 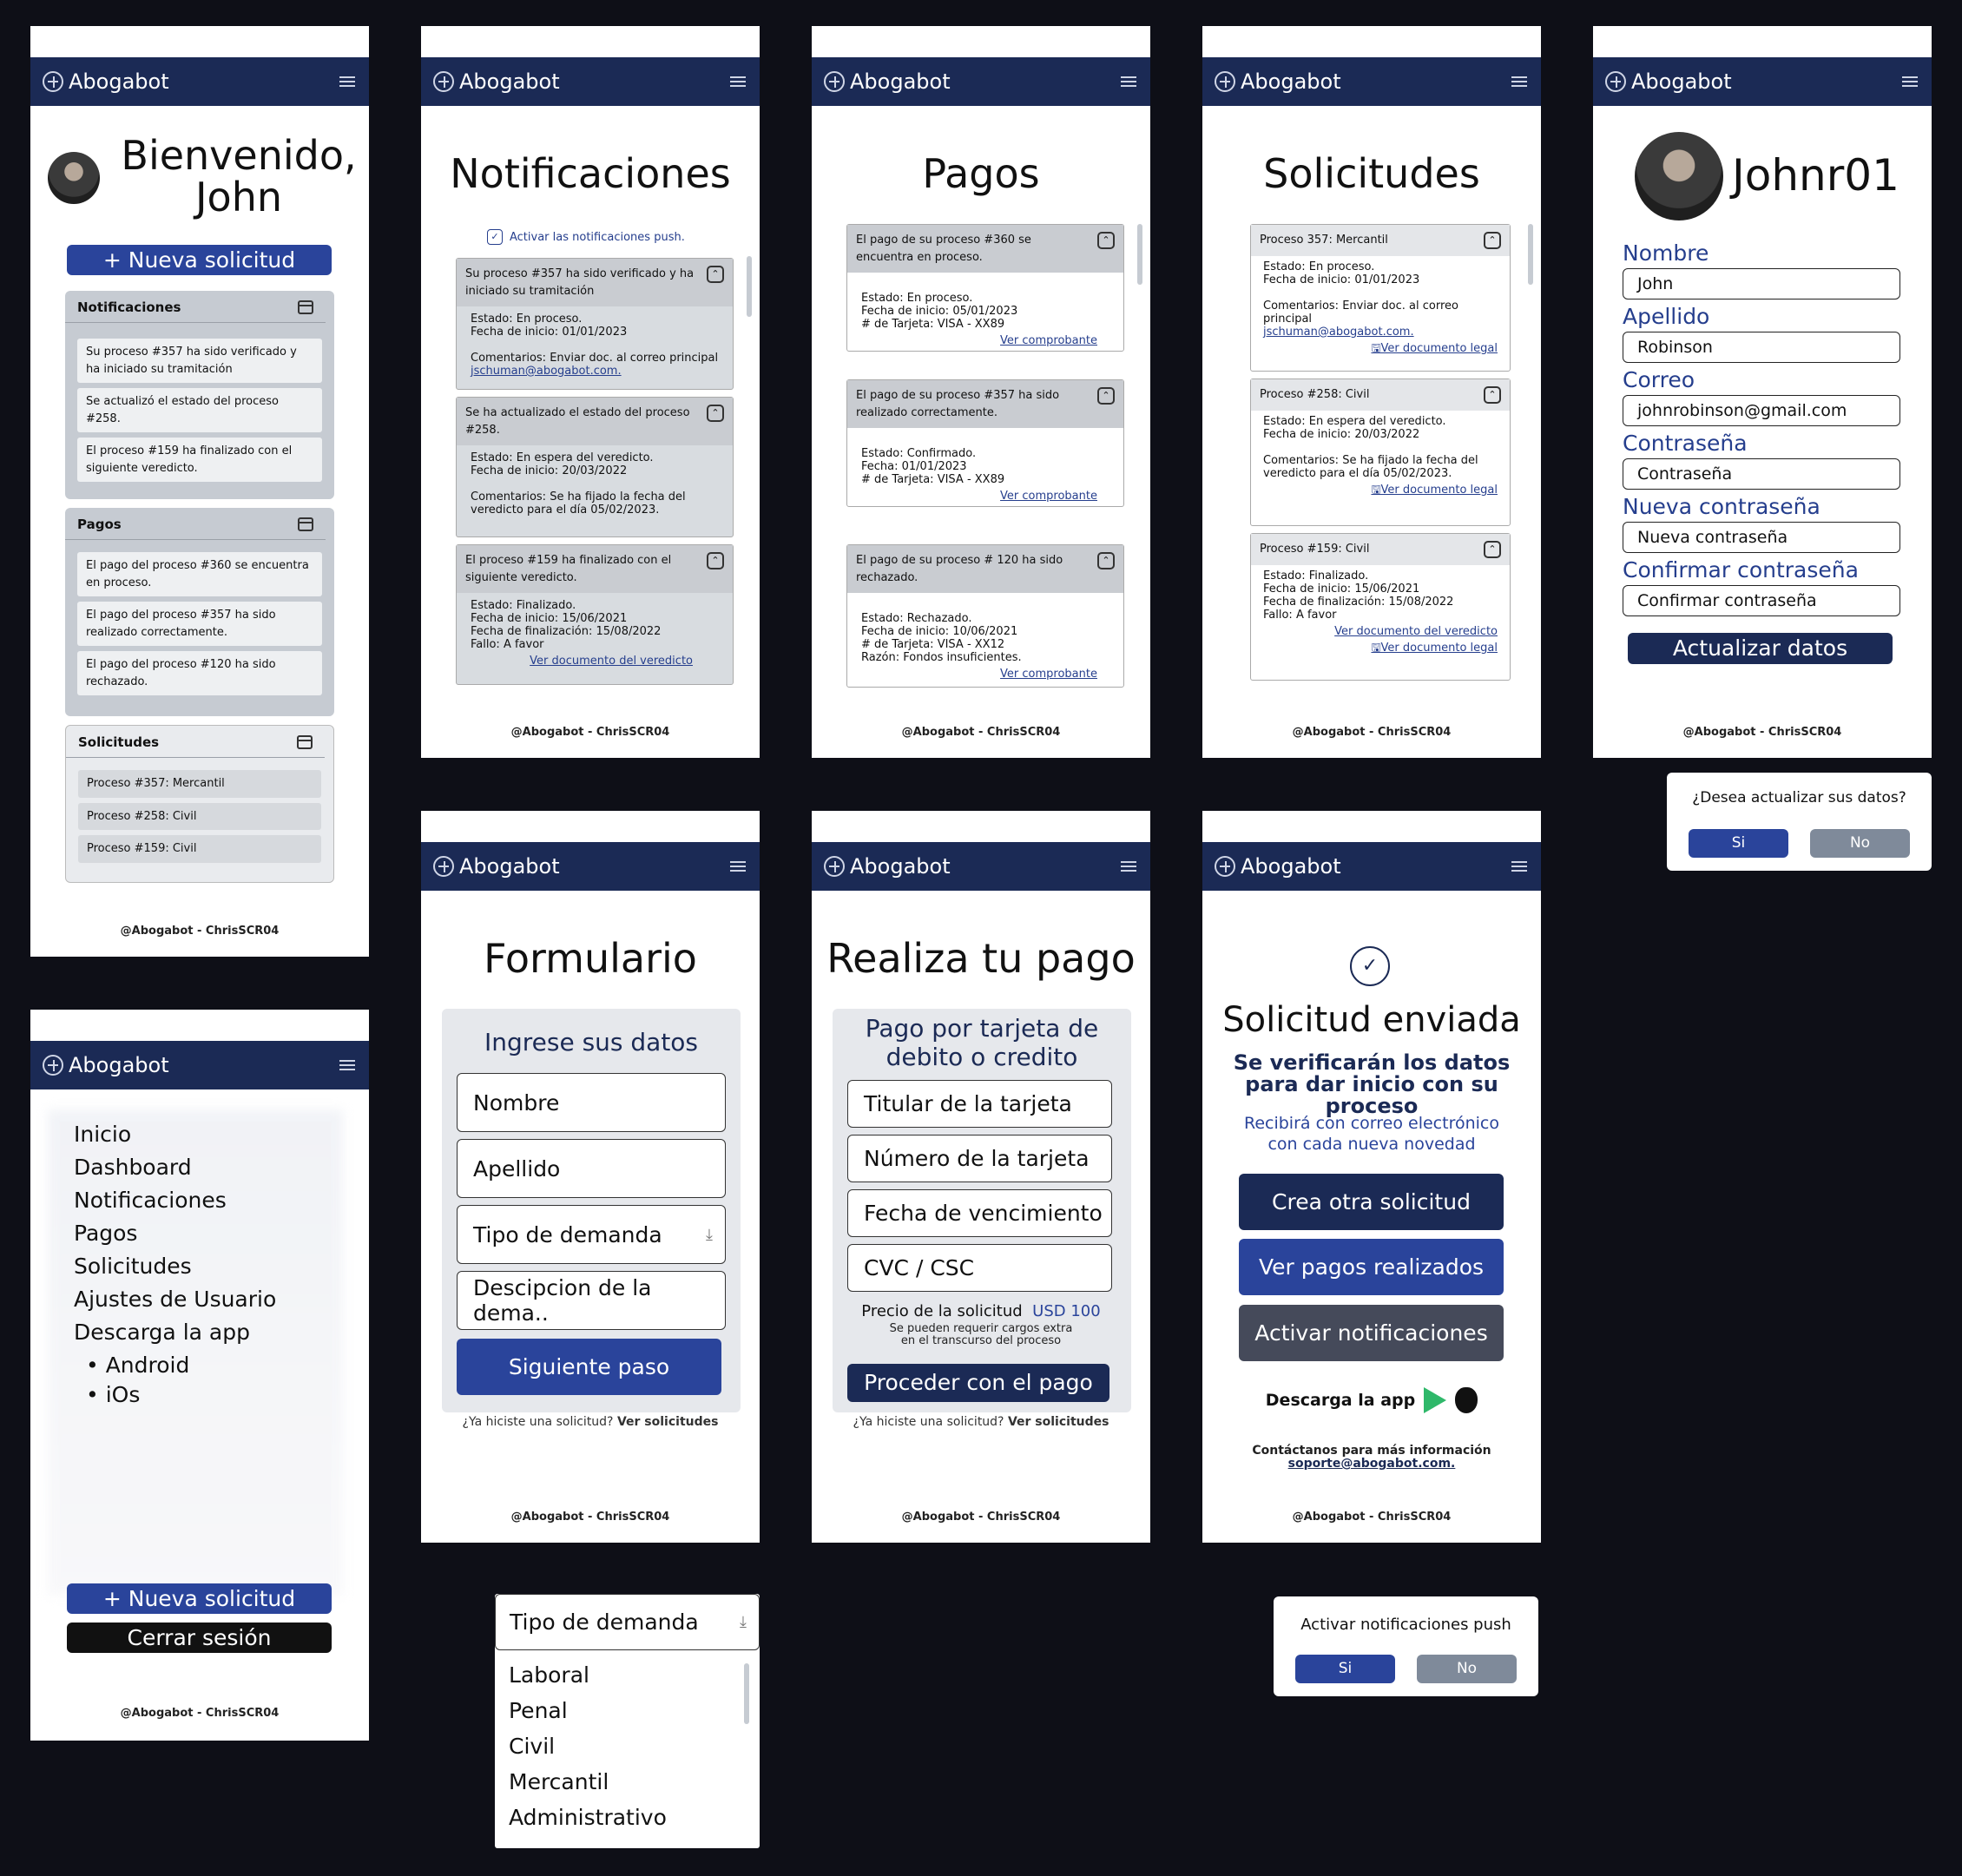 What do you see at coordinates (175, 1233) in the screenshot?
I see `menu-item-pagos: Pagos` at bounding box center [175, 1233].